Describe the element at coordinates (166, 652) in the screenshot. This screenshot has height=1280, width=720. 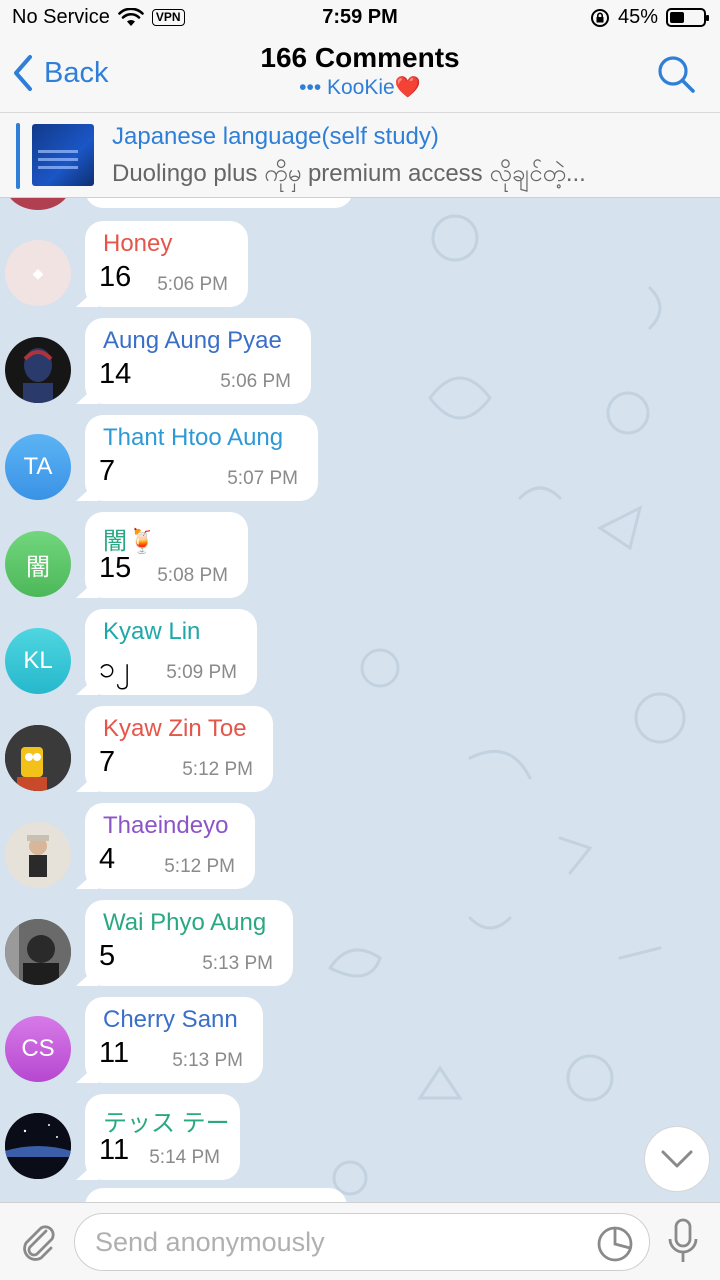
I see `message-bubble: Kyaw Lin ၁၂ 5:09 PM` at that location.